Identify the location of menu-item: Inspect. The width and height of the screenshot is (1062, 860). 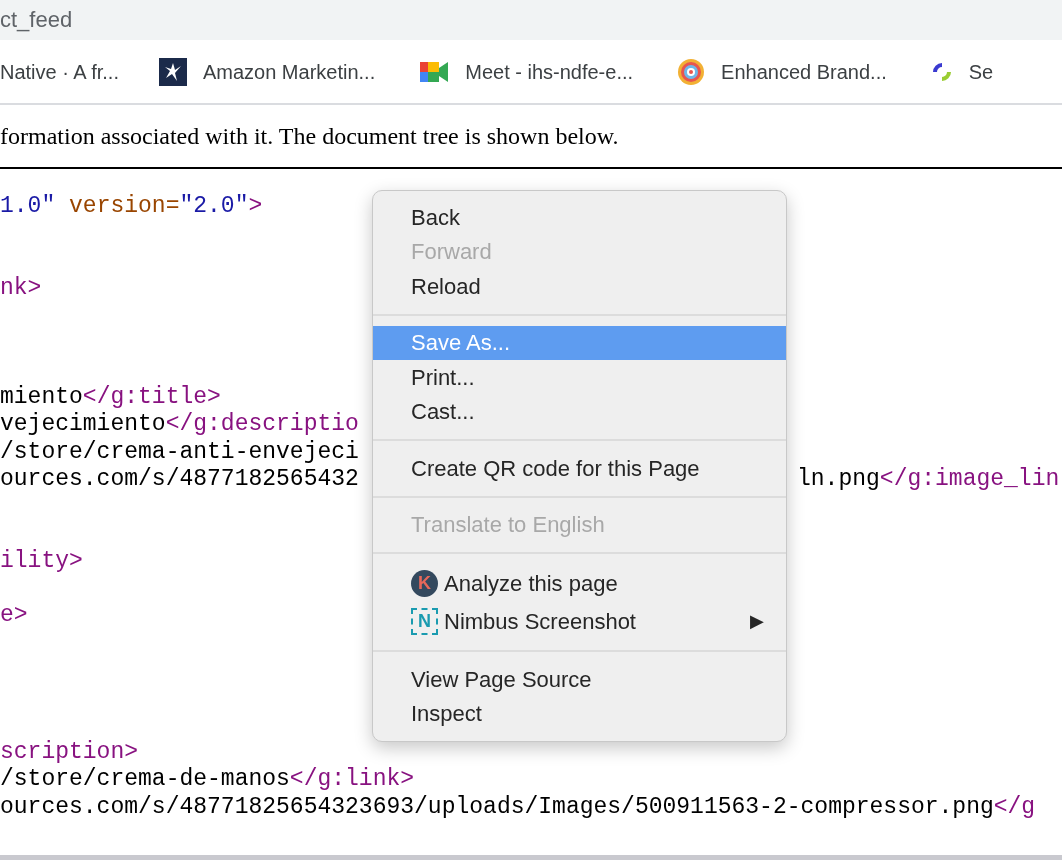
(579, 713).